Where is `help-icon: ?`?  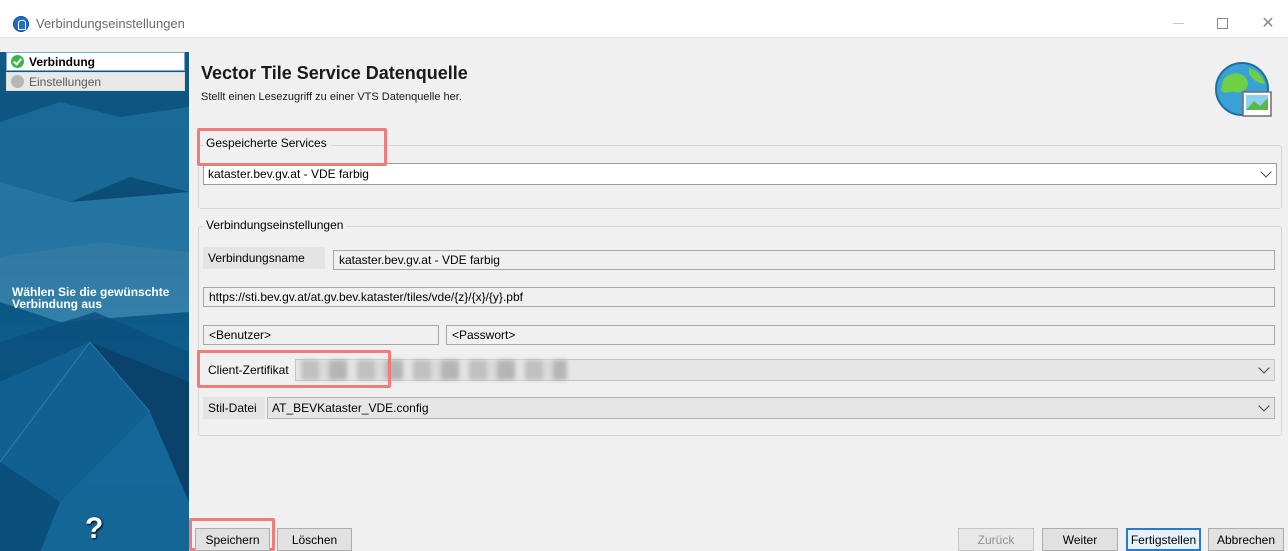 help-icon: ? is located at coordinates (94, 529).